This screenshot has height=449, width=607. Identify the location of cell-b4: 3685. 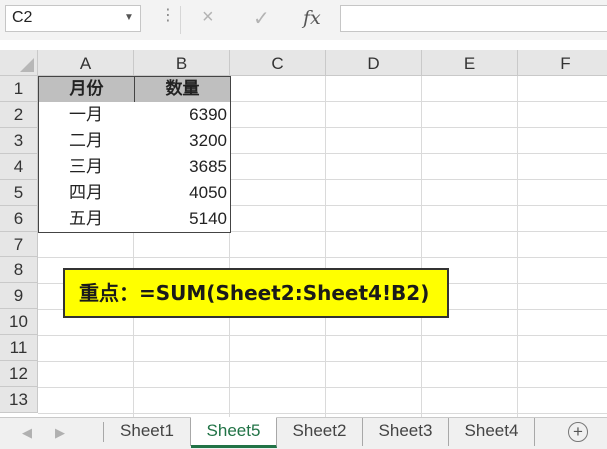
(182, 167).